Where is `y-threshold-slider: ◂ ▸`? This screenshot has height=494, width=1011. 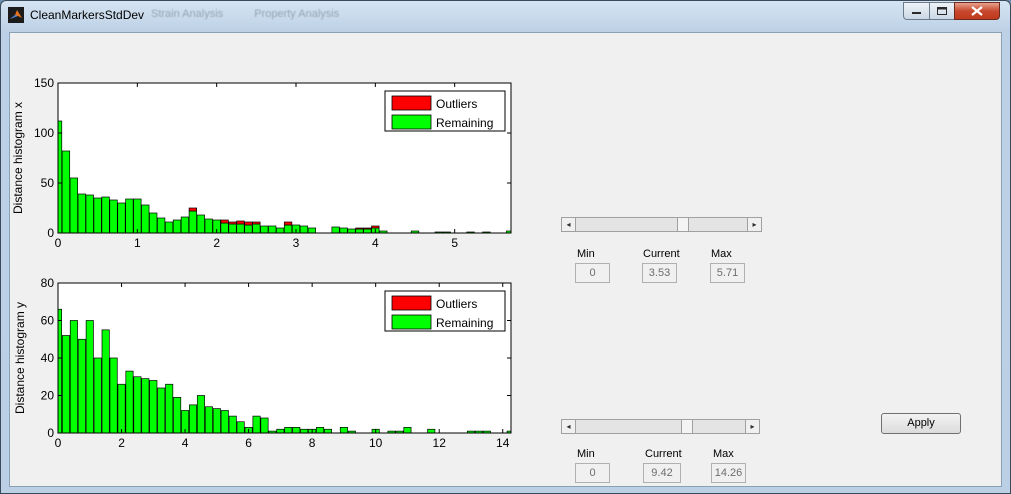 y-threshold-slider: ◂ ▸ is located at coordinates (660, 426).